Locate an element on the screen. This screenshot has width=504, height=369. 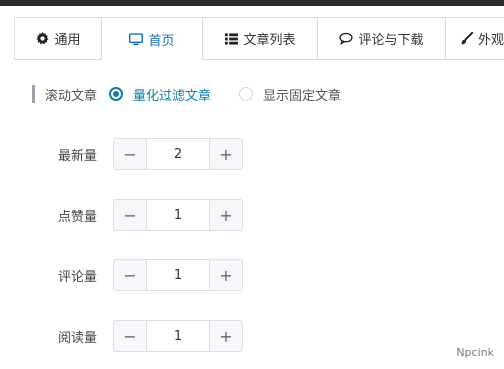
tab-general: 通用 is located at coordinates (57, 38).